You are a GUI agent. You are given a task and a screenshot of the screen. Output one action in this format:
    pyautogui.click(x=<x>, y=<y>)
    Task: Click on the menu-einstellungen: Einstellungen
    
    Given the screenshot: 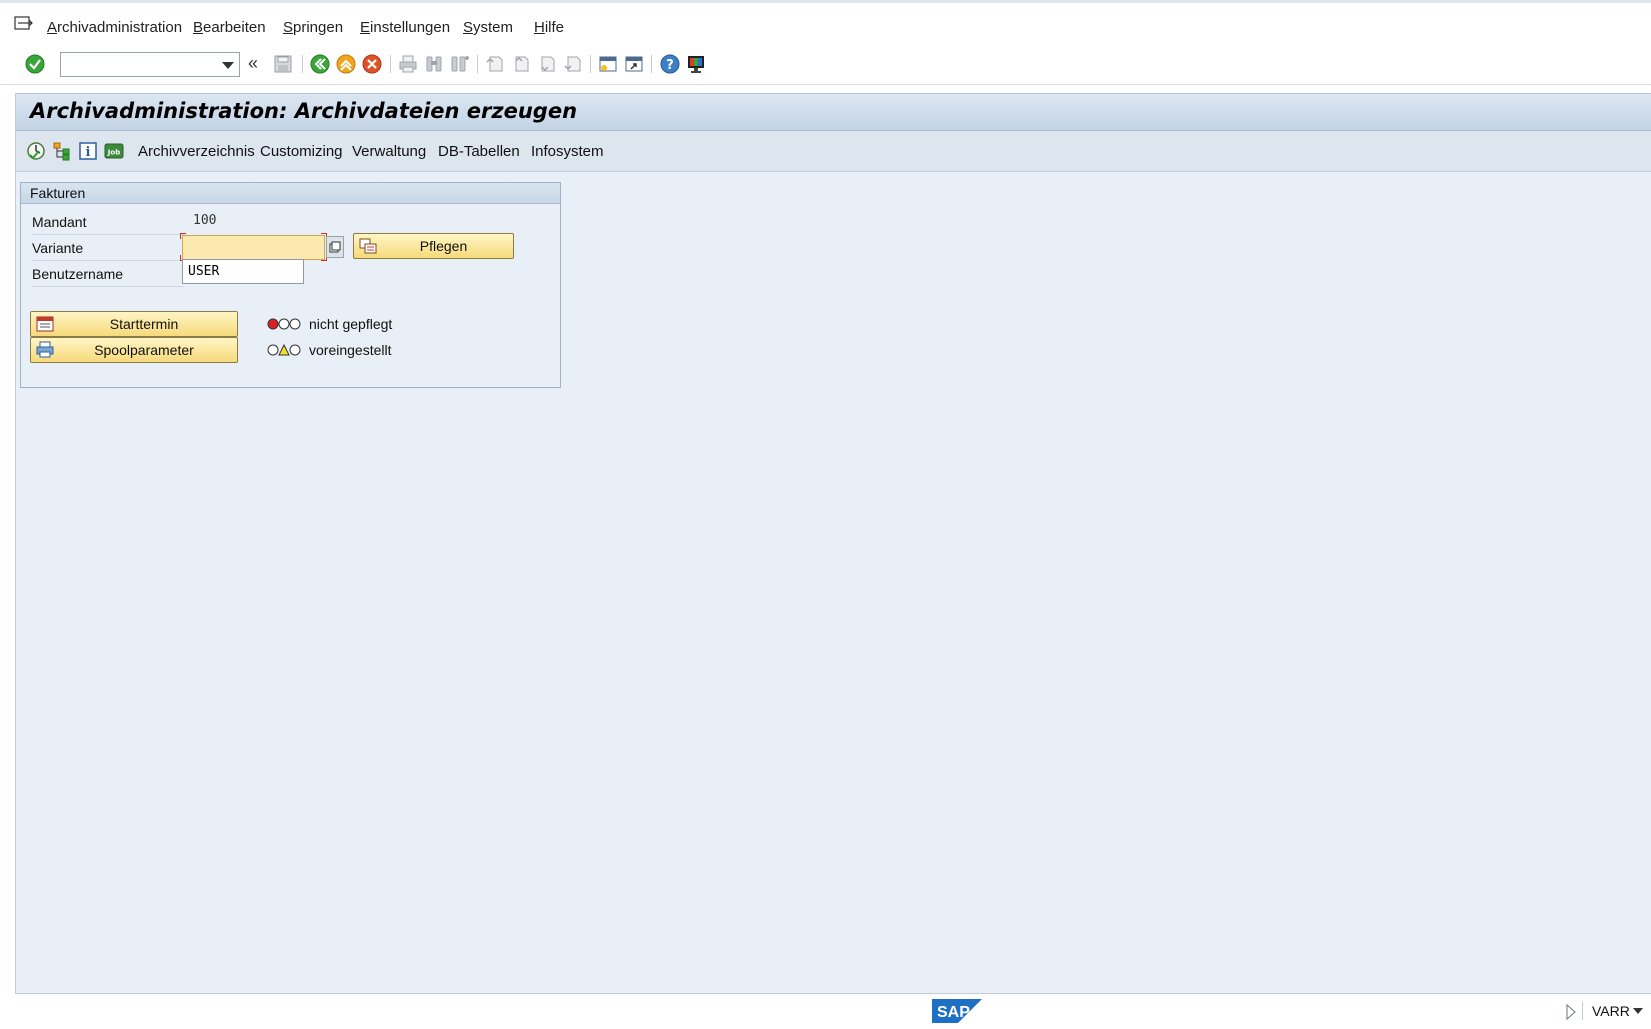 What is the action you would take?
    pyautogui.click(x=405, y=27)
    